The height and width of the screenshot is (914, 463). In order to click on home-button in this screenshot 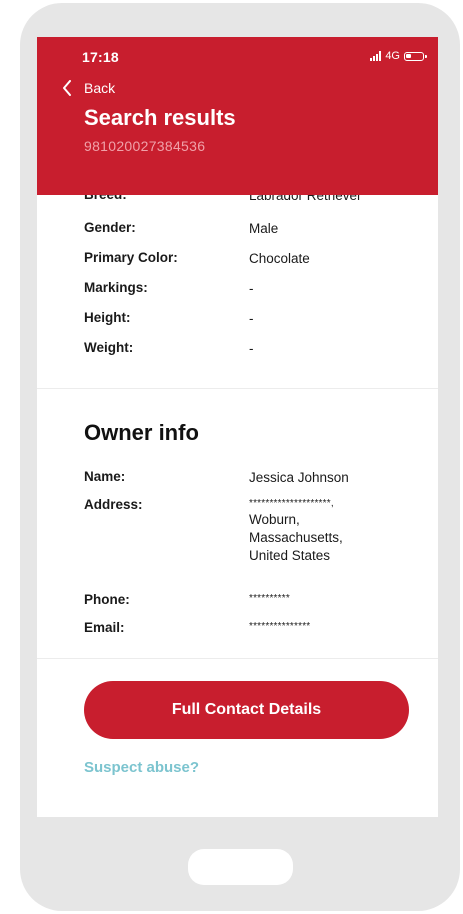, I will do `click(240, 867)`.